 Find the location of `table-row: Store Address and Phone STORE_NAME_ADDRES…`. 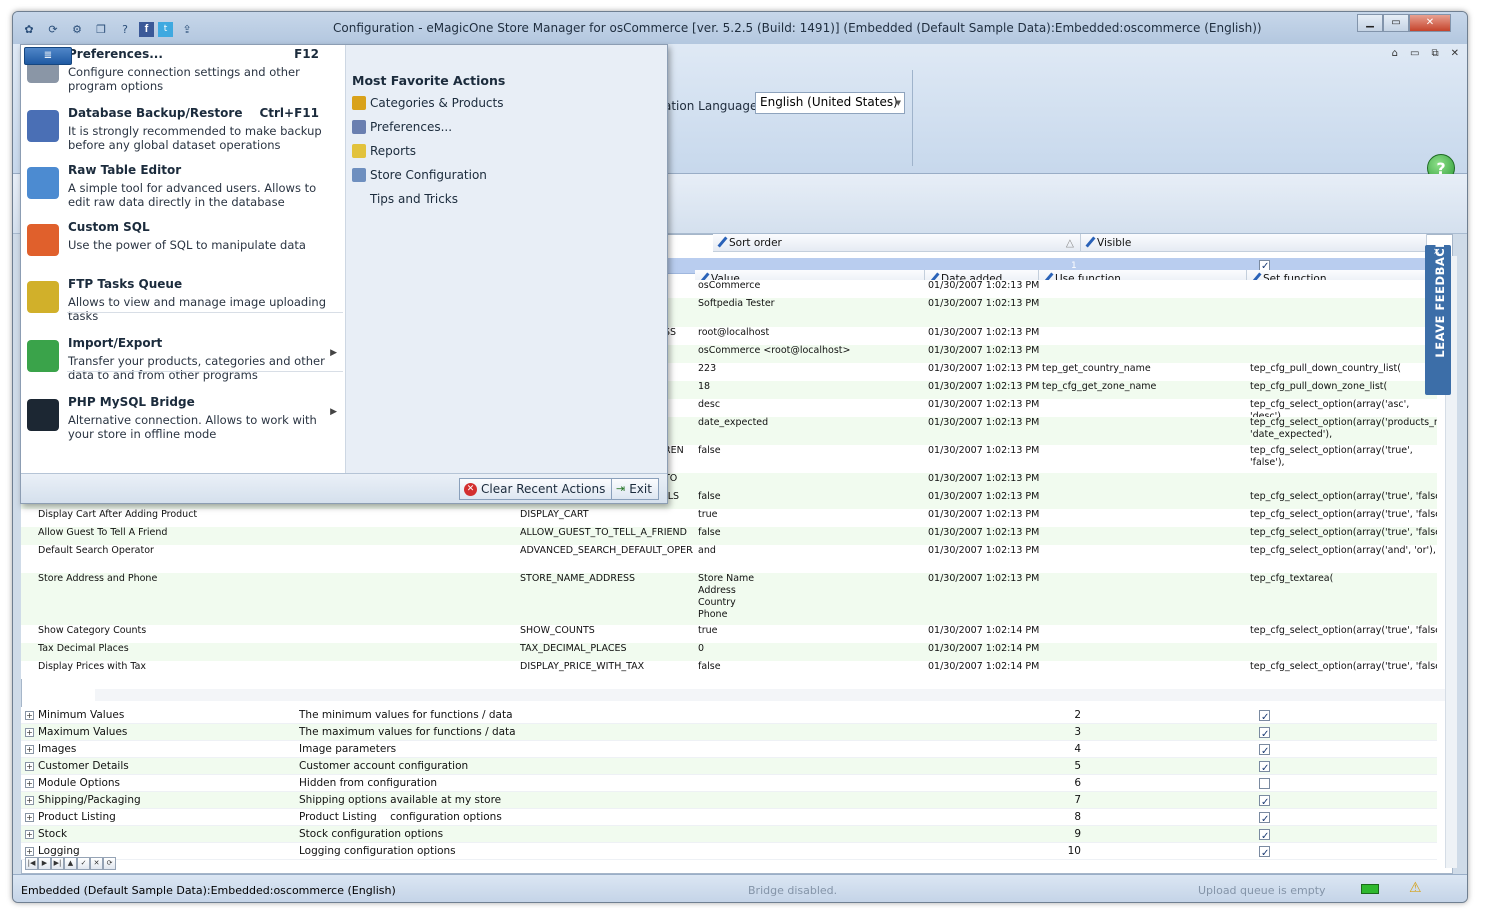

table-row: Store Address and Phone STORE_NAME_ADDRES… is located at coordinates (729, 599).